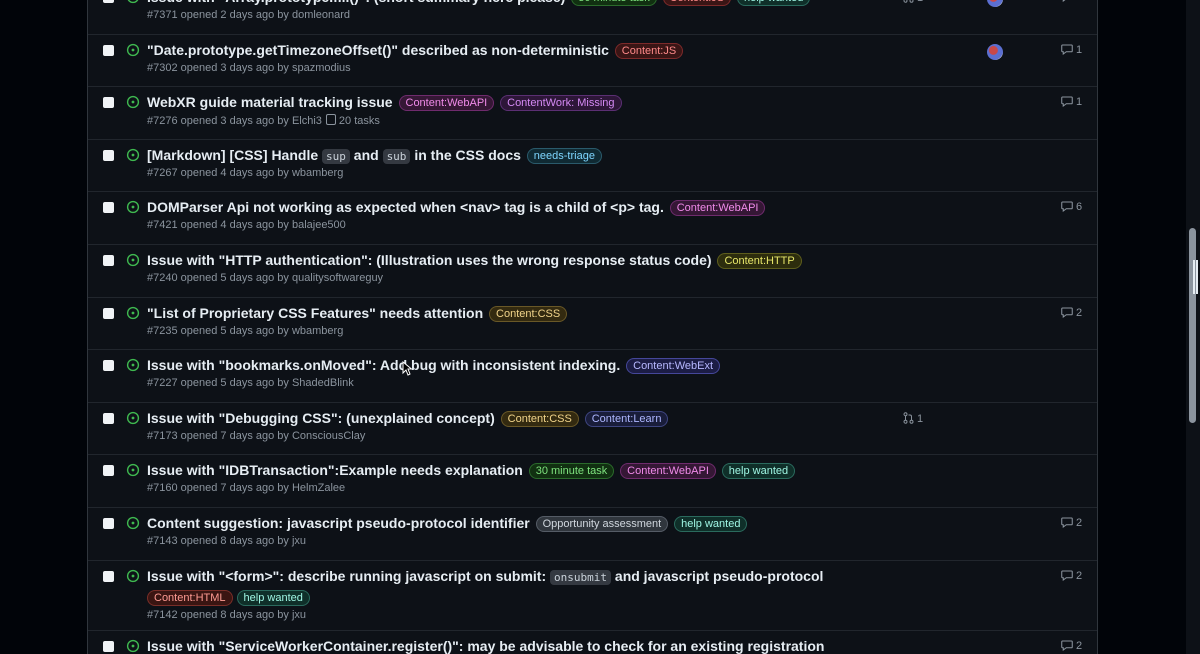 This screenshot has width=1200, height=654. Describe the element at coordinates (564, 155) in the screenshot. I see `issue-label: needs-triage` at that location.